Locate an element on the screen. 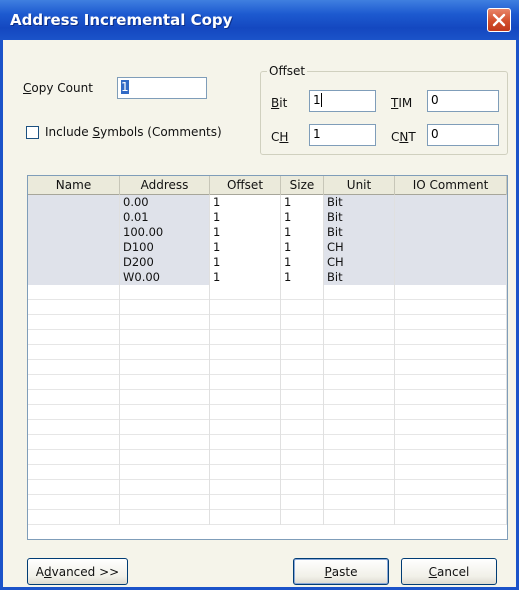 Image resolution: width=519 pixels, height=590 pixels. table-cell-address: 0.00 is located at coordinates (165, 202).